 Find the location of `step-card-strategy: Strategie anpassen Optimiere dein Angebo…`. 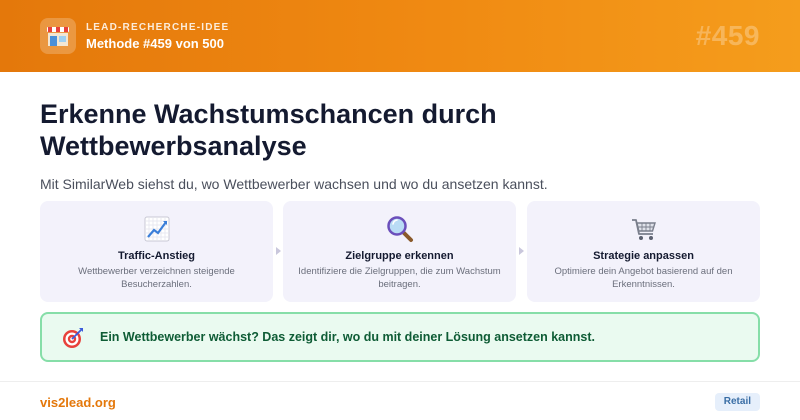

step-card-strategy: Strategie anpassen Optimiere dein Angebo… is located at coordinates (643, 251).